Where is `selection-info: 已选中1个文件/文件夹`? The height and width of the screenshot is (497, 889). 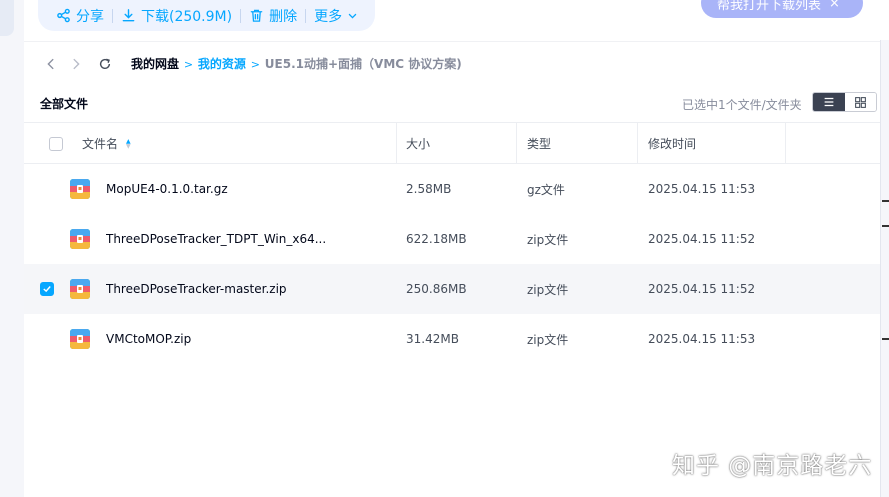
selection-info: 已选中1个文件/文件夹 is located at coordinates (742, 105).